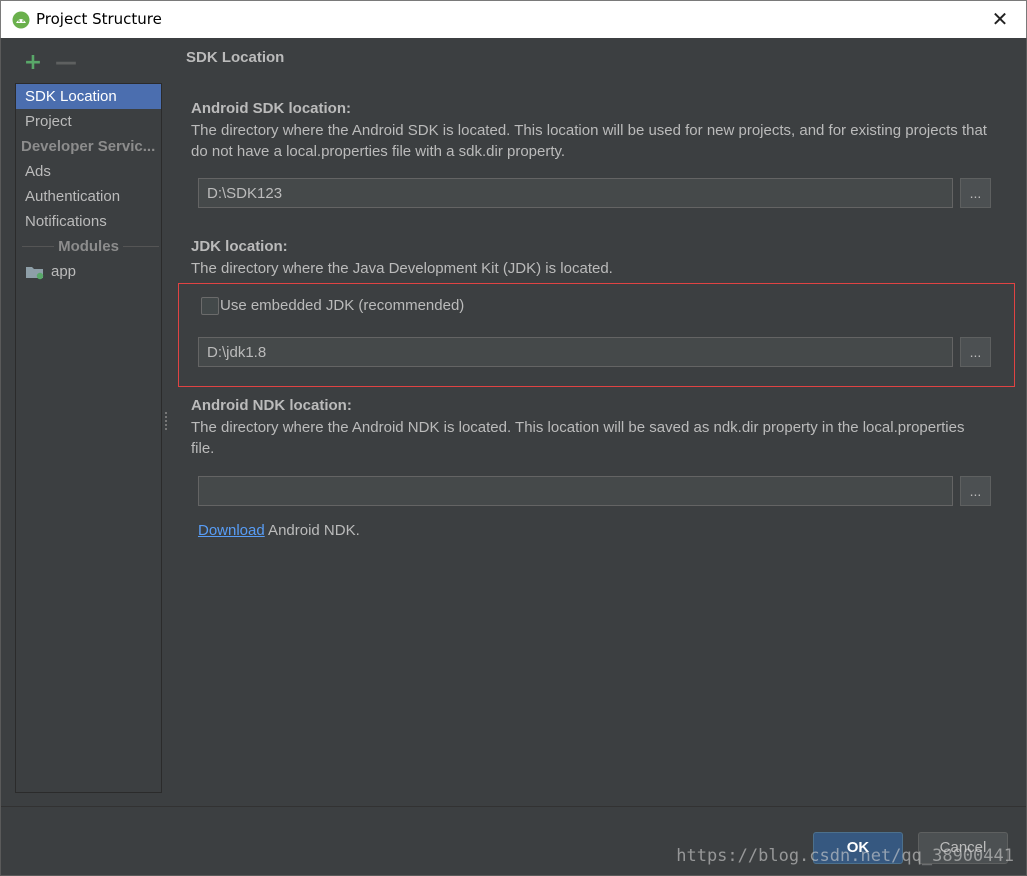 This screenshot has height=876, width=1027. Describe the element at coordinates (271, 405) in the screenshot. I see `ndk-label: Android NDK location:` at that location.